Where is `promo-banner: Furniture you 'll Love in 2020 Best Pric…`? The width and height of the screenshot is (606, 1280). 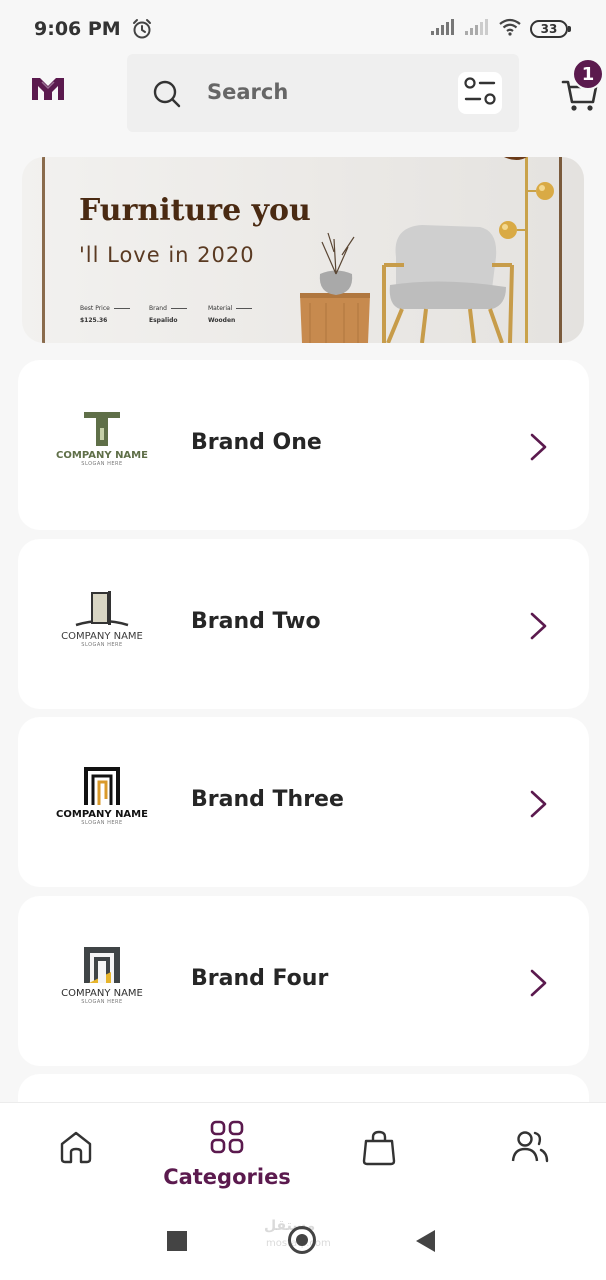
promo-banner: Furniture you 'll Love in 2020 Best Pric… is located at coordinates (303, 250).